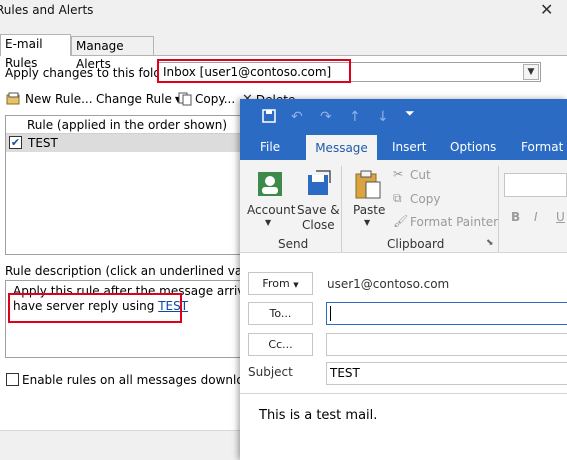 Image resolution: width=567 pixels, height=460 pixels. What do you see at coordinates (383, 117) in the screenshot?
I see `down-icon: ↓` at bounding box center [383, 117].